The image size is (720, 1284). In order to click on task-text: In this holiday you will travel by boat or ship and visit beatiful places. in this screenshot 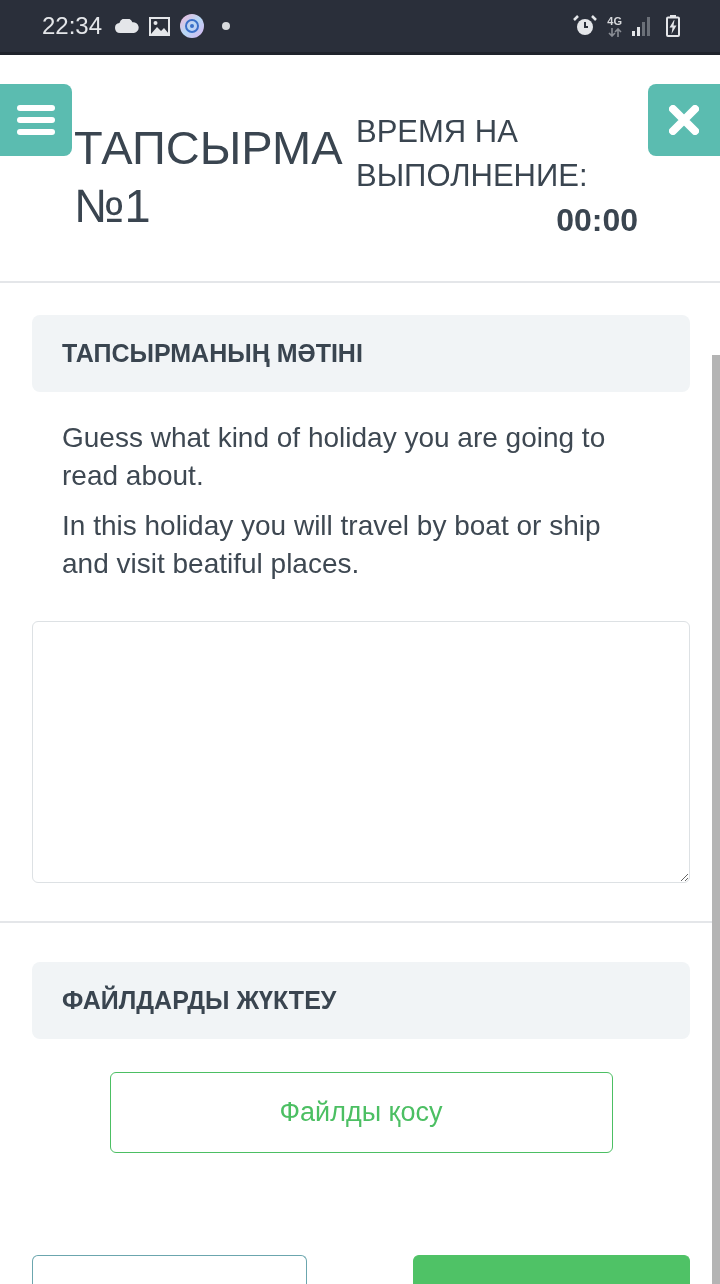, I will do `click(332, 545)`.